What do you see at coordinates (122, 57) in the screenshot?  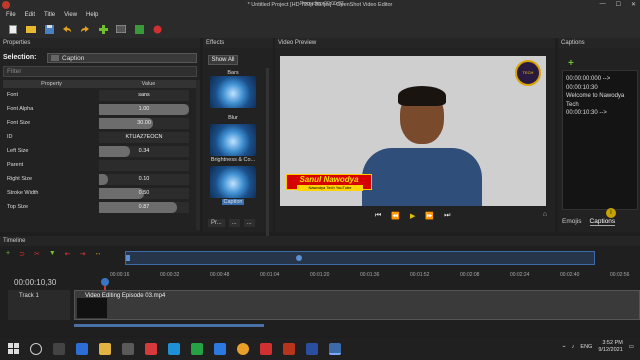 I see `selection-dropdown: Caption` at bounding box center [122, 57].